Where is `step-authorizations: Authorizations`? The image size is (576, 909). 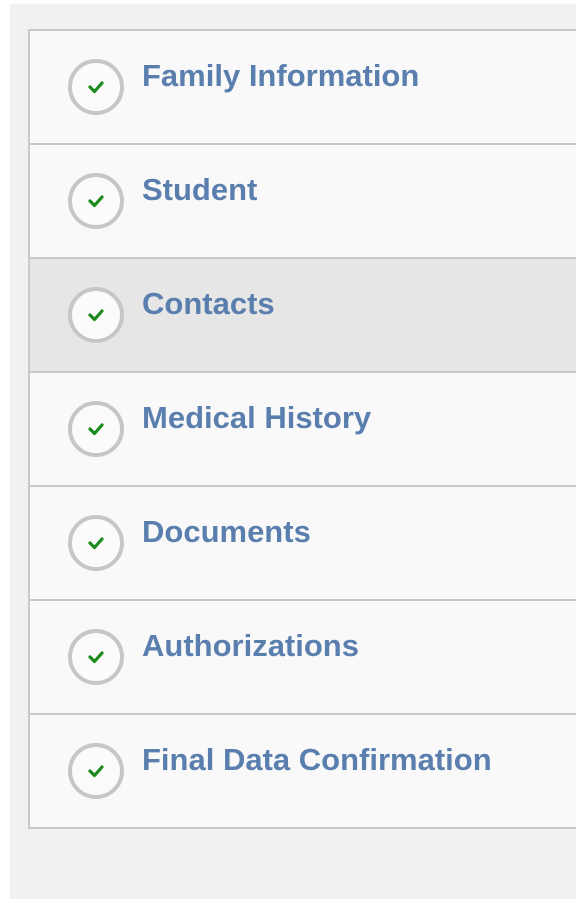
step-authorizations: Authorizations is located at coordinates (303, 656).